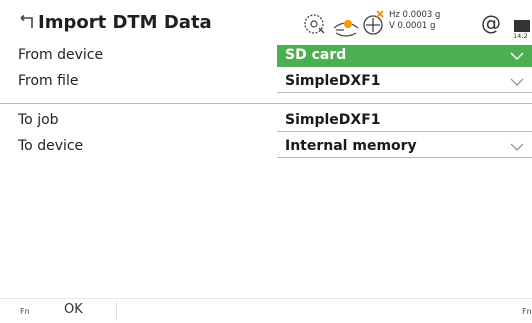  Describe the element at coordinates (404, 121) in the screenshot. I see `to-job-input: SimpleDXF1` at that location.